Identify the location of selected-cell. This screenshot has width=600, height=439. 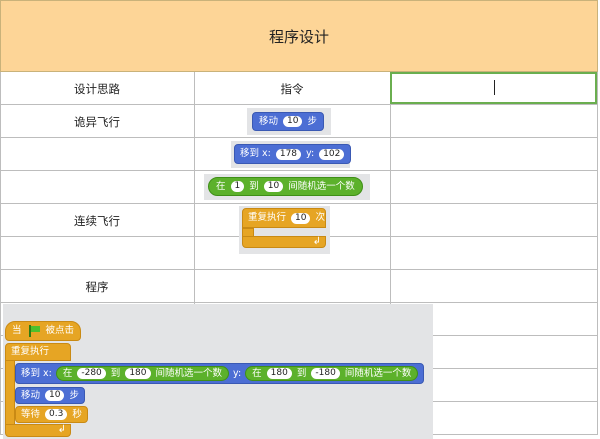
(493, 88).